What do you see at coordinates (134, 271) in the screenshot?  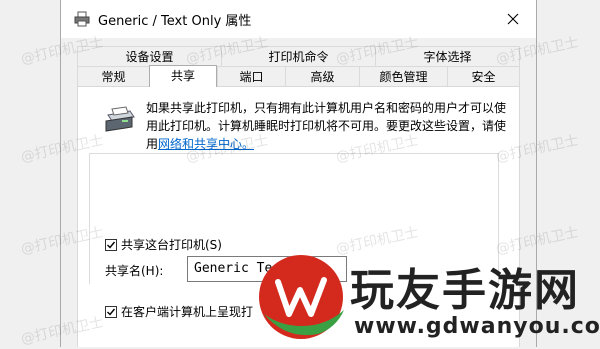 I see `share-name-label: 共享名(H):` at bounding box center [134, 271].